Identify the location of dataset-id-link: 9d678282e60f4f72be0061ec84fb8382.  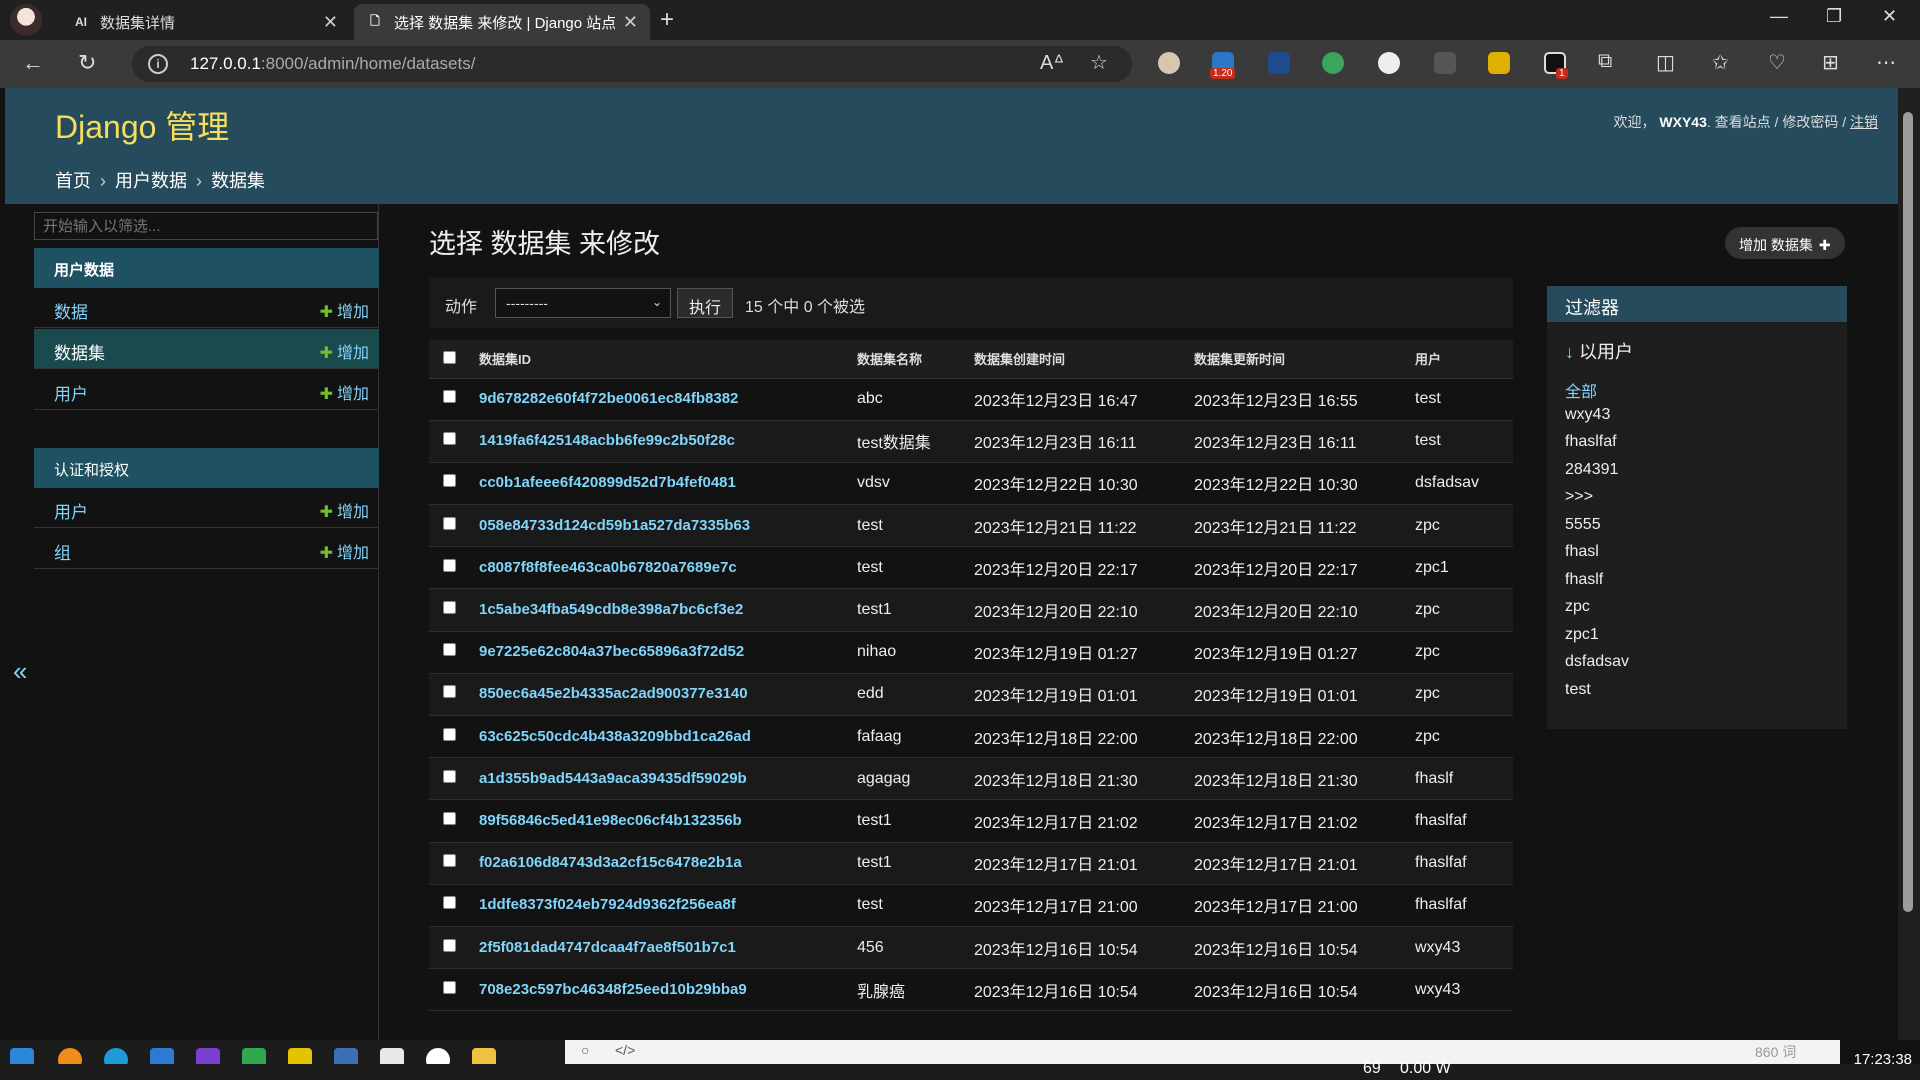
(608, 398).